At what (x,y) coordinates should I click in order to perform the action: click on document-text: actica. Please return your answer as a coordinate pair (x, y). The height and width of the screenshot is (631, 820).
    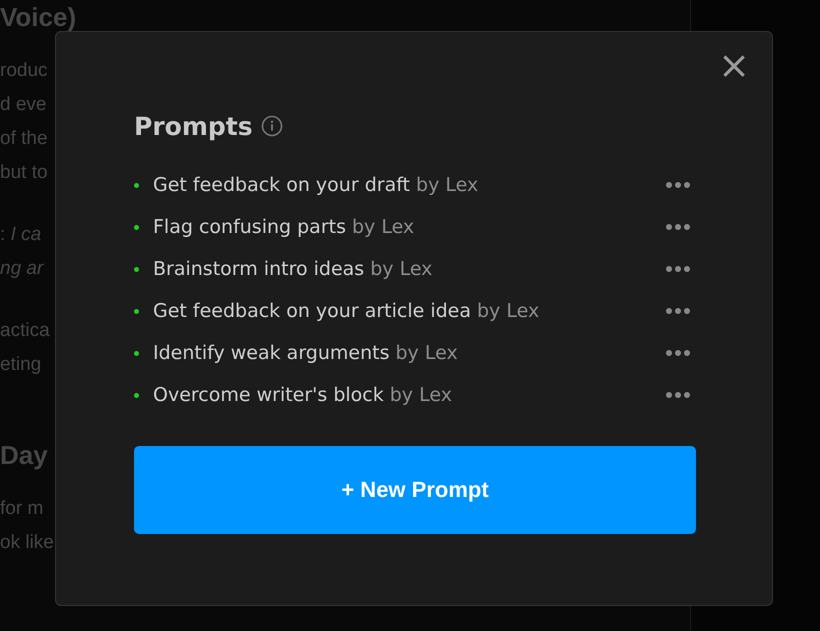
    Looking at the image, I should click on (25, 331).